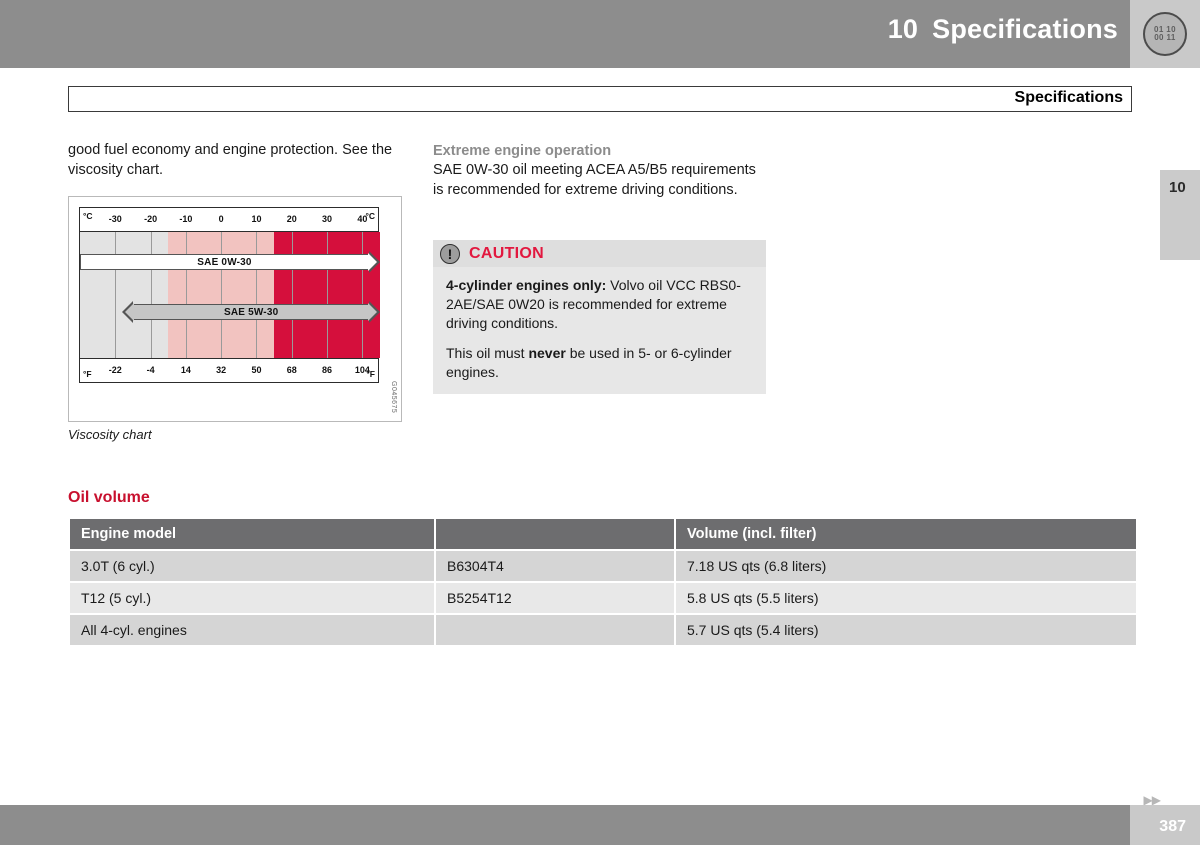  What do you see at coordinates (229, 220) in the screenshot?
I see `celsius-axis: °C °C -30 -20 -10 0 10 20 30 40` at bounding box center [229, 220].